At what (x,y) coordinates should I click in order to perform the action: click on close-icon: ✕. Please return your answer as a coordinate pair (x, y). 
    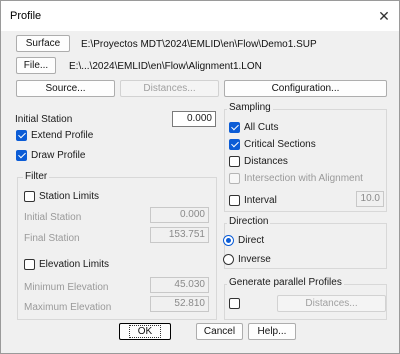
    Looking at the image, I should click on (384, 16).